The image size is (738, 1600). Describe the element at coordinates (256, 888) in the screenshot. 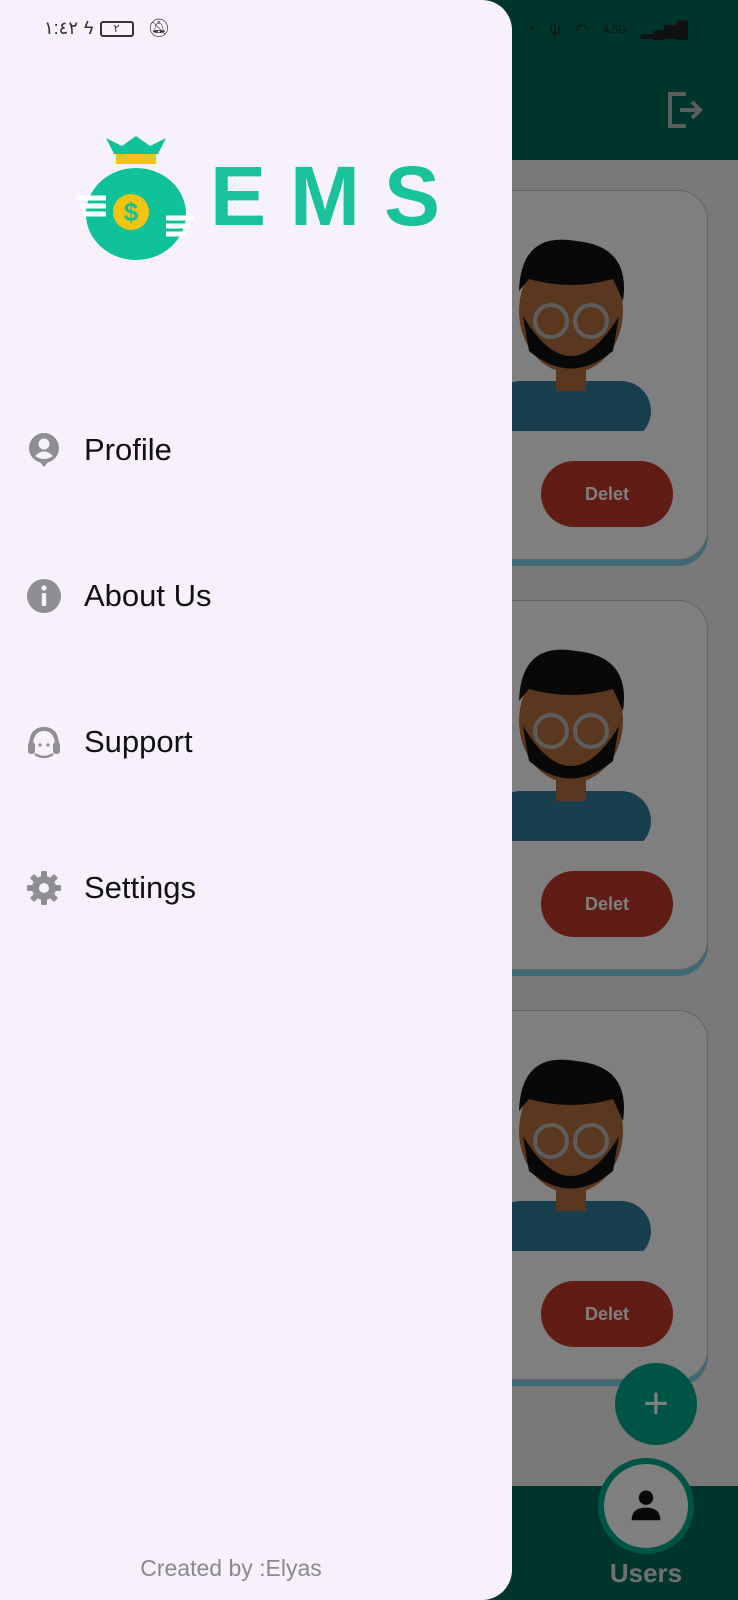

I see `menu-item-settings: Settings` at that location.